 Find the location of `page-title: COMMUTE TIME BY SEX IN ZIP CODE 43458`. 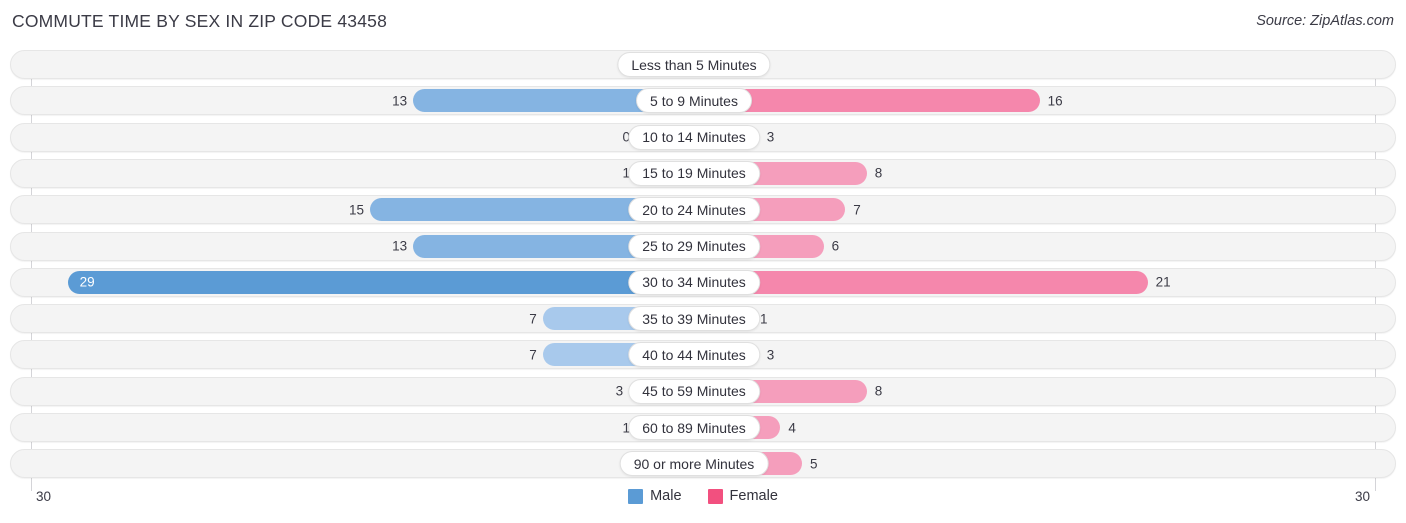

page-title: COMMUTE TIME BY SEX IN ZIP CODE 43458 is located at coordinates (200, 21).